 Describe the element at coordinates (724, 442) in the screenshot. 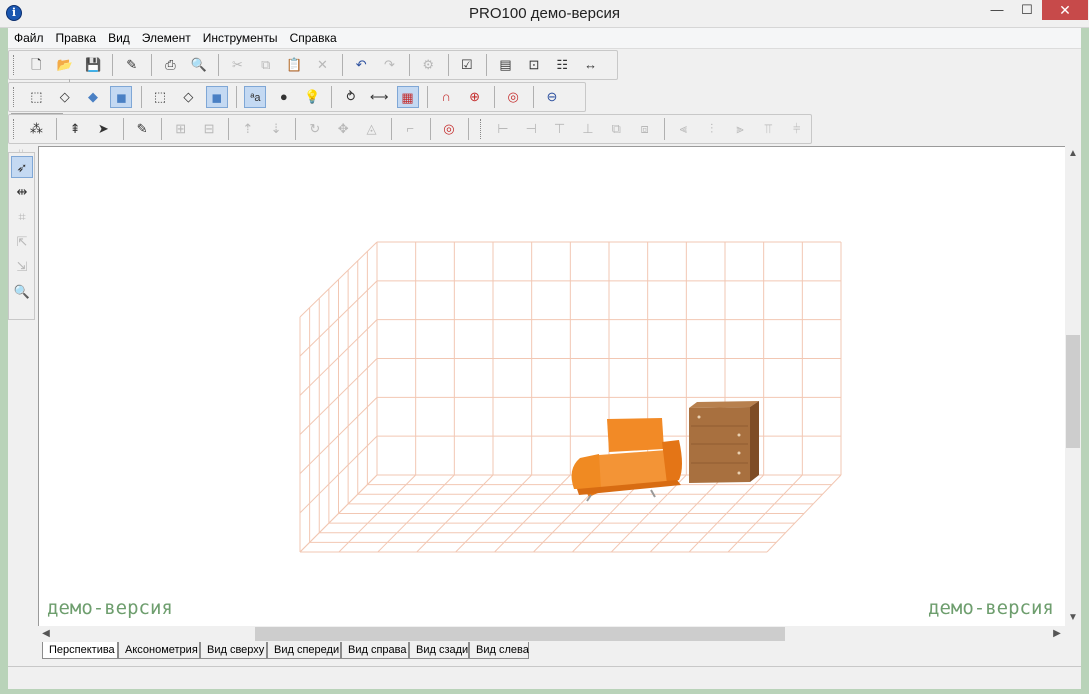

I see `dresser` at that location.